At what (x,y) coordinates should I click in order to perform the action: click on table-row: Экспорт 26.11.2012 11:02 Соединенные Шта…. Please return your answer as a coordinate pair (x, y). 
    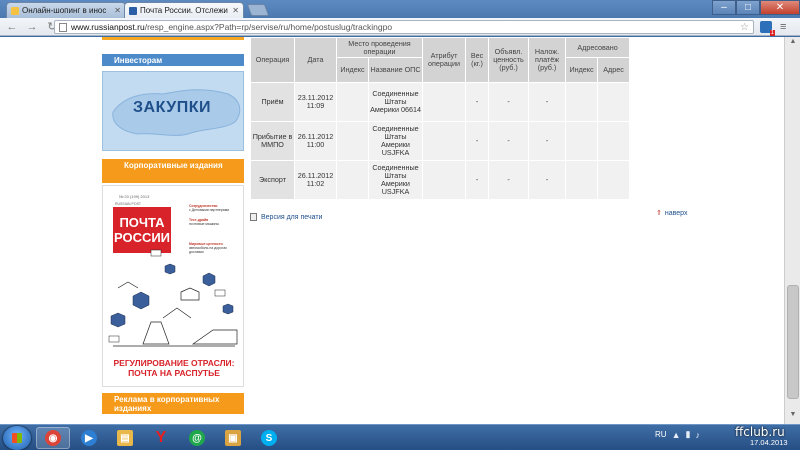
    Looking at the image, I should click on (440, 180).